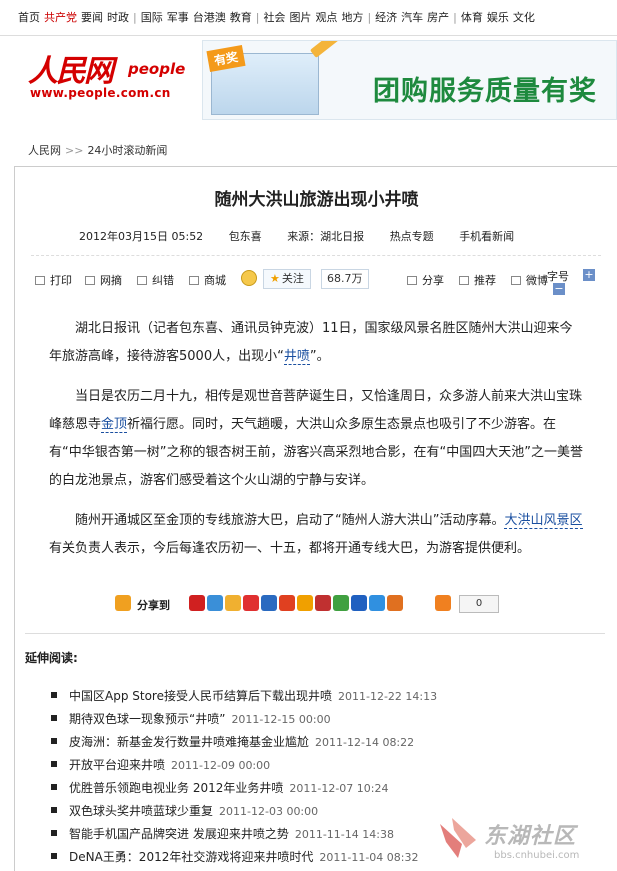 The image size is (617, 871). I want to click on watermark-name: 东湖社区, so click(530, 836).